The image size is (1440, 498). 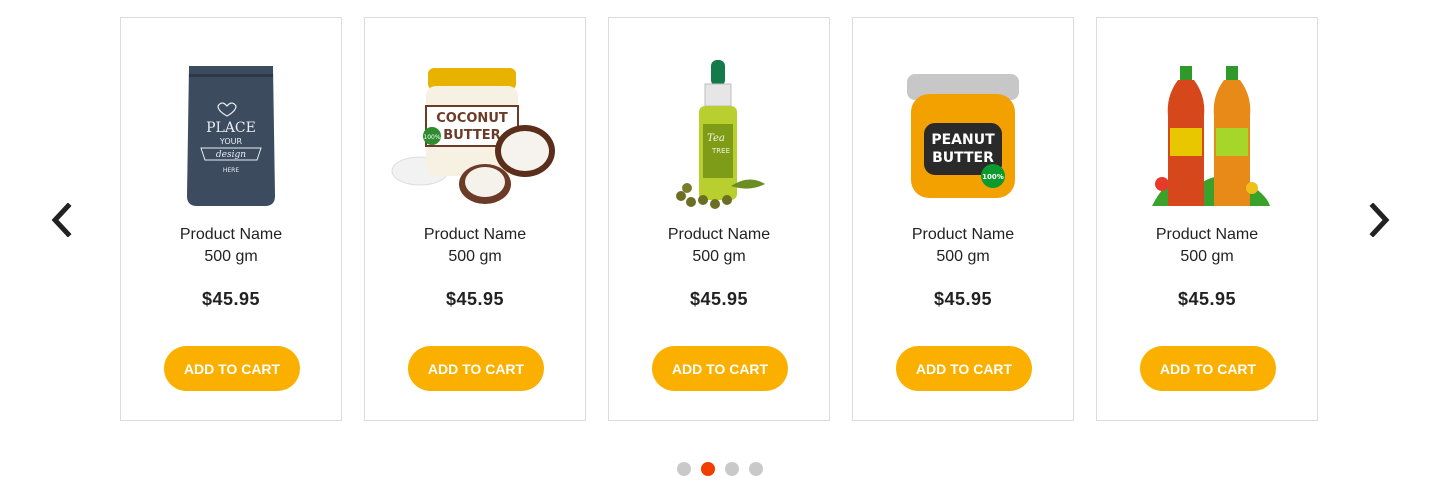 What do you see at coordinates (472, 118) in the screenshot?
I see `svg-text: COCONUT` at bounding box center [472, 118].